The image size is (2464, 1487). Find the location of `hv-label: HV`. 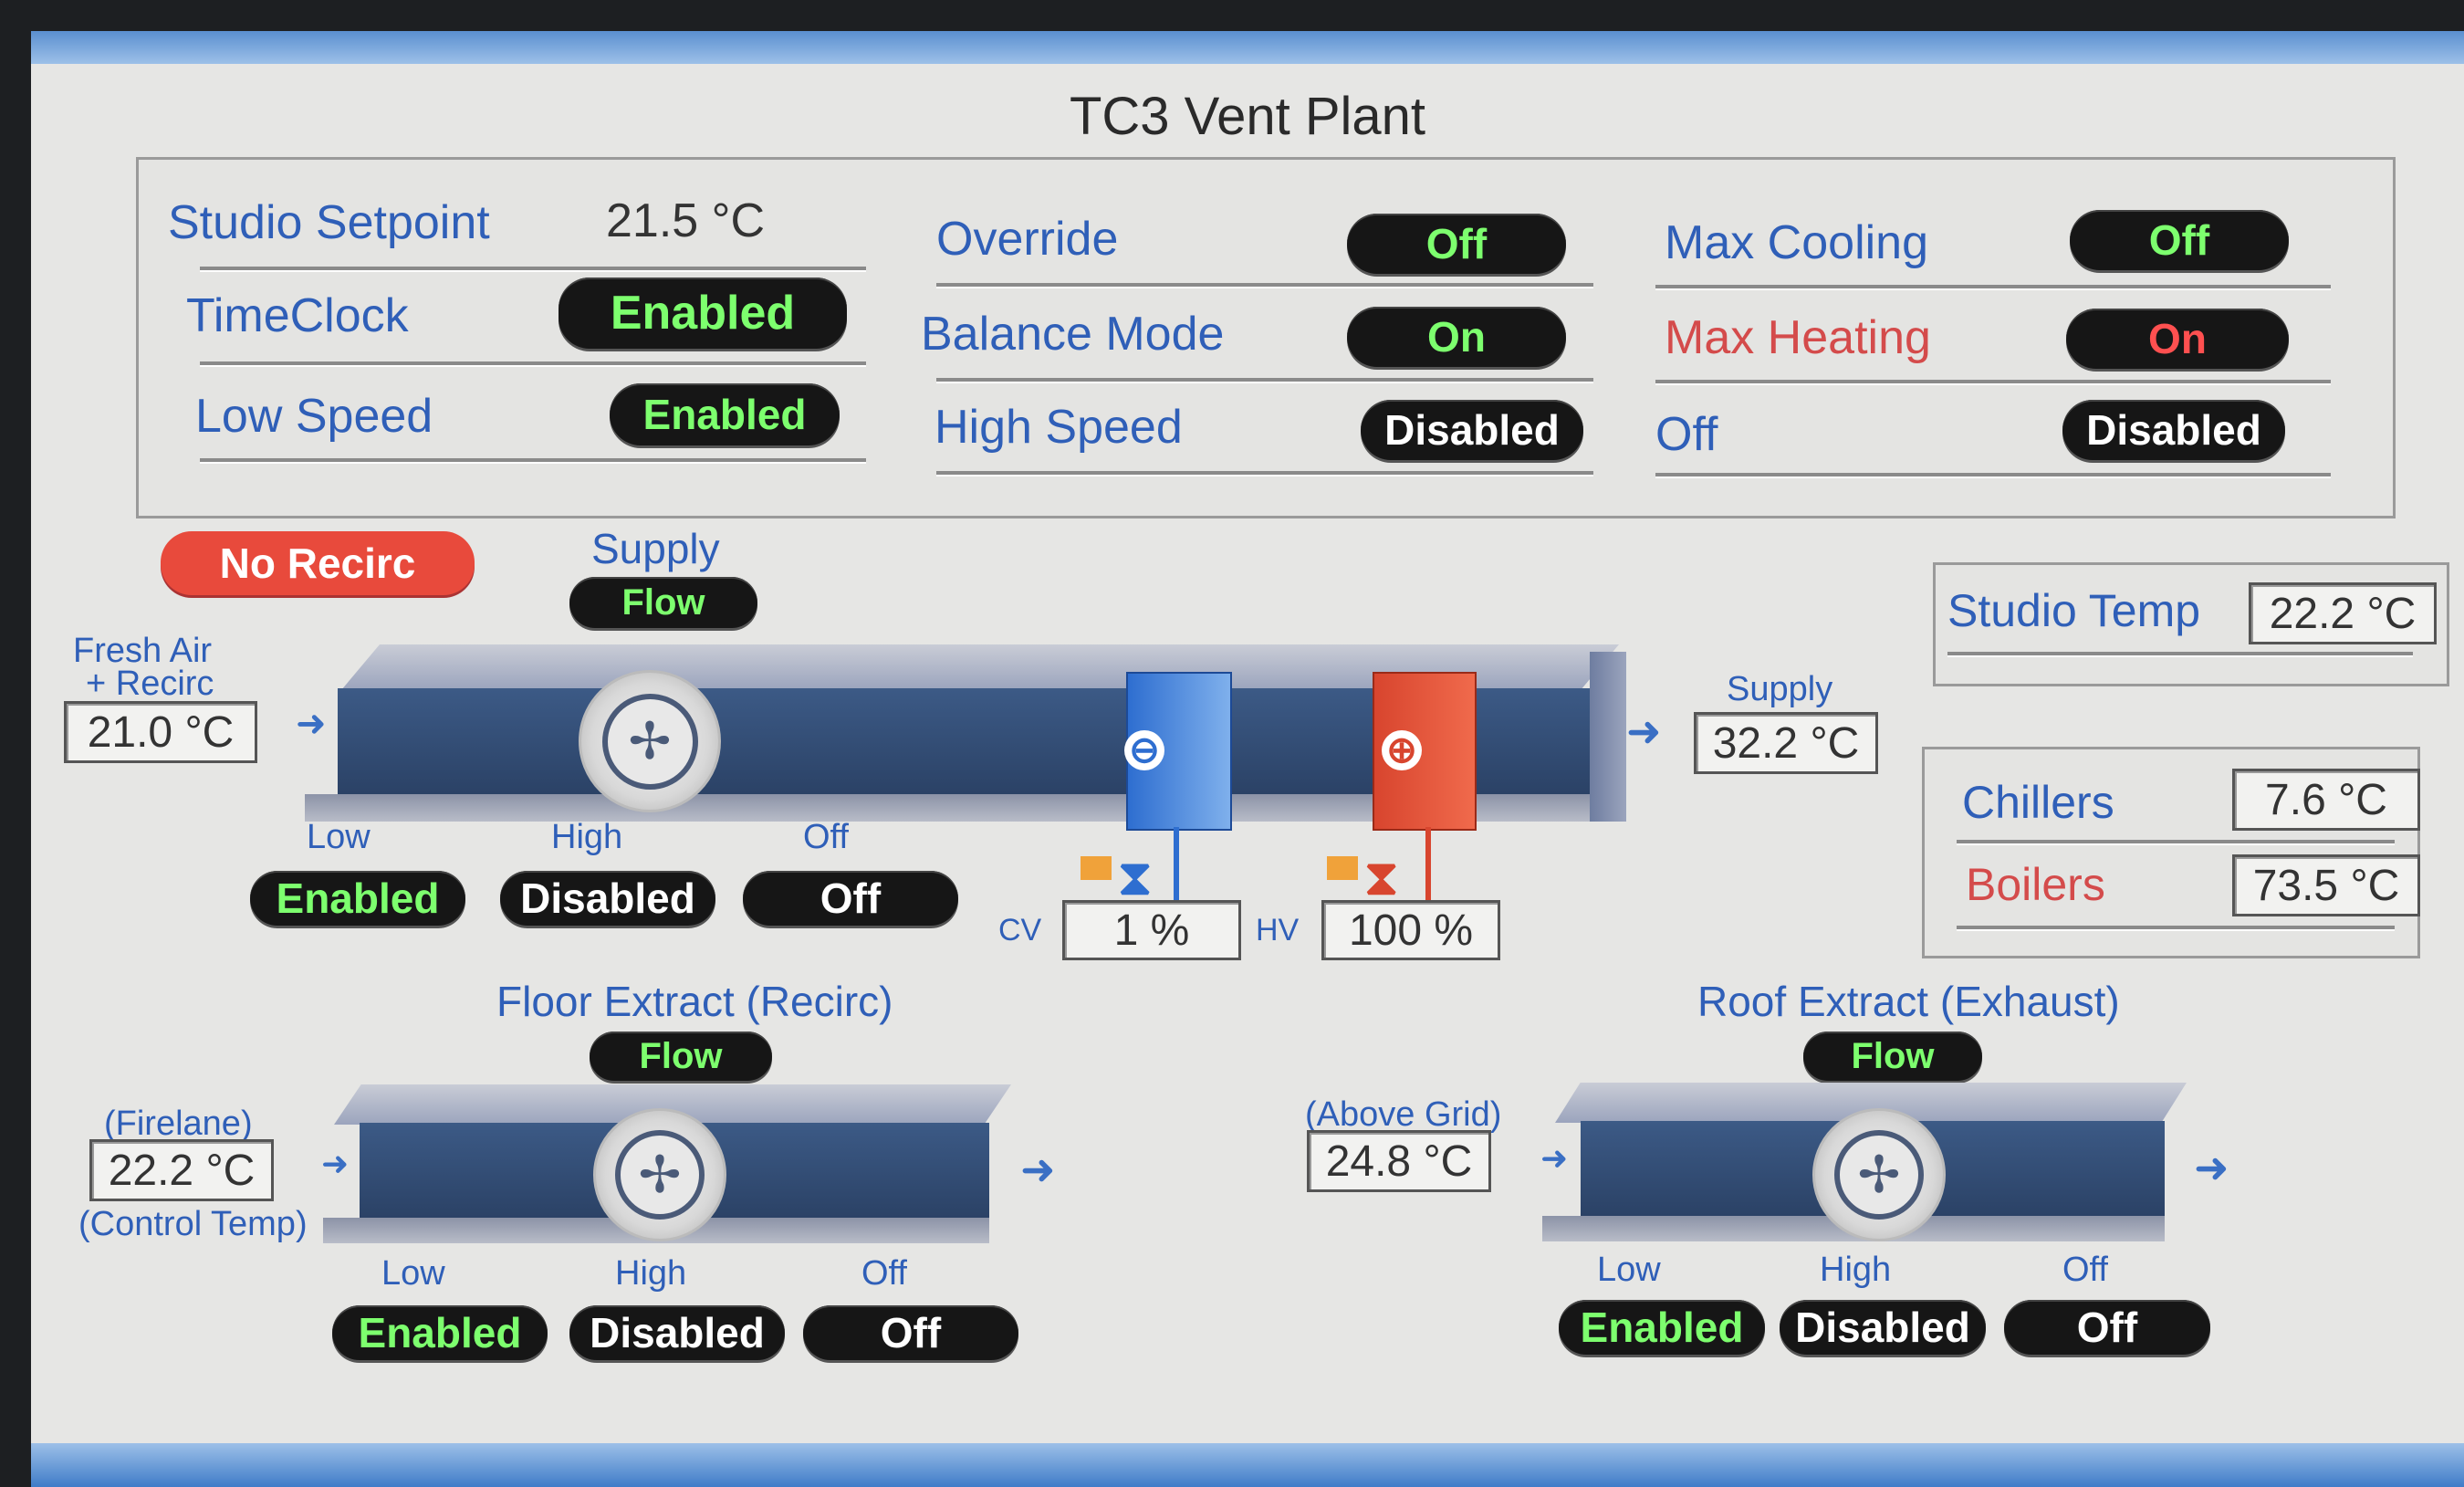

hv-label: HV is located at coordinates (1278, 930).